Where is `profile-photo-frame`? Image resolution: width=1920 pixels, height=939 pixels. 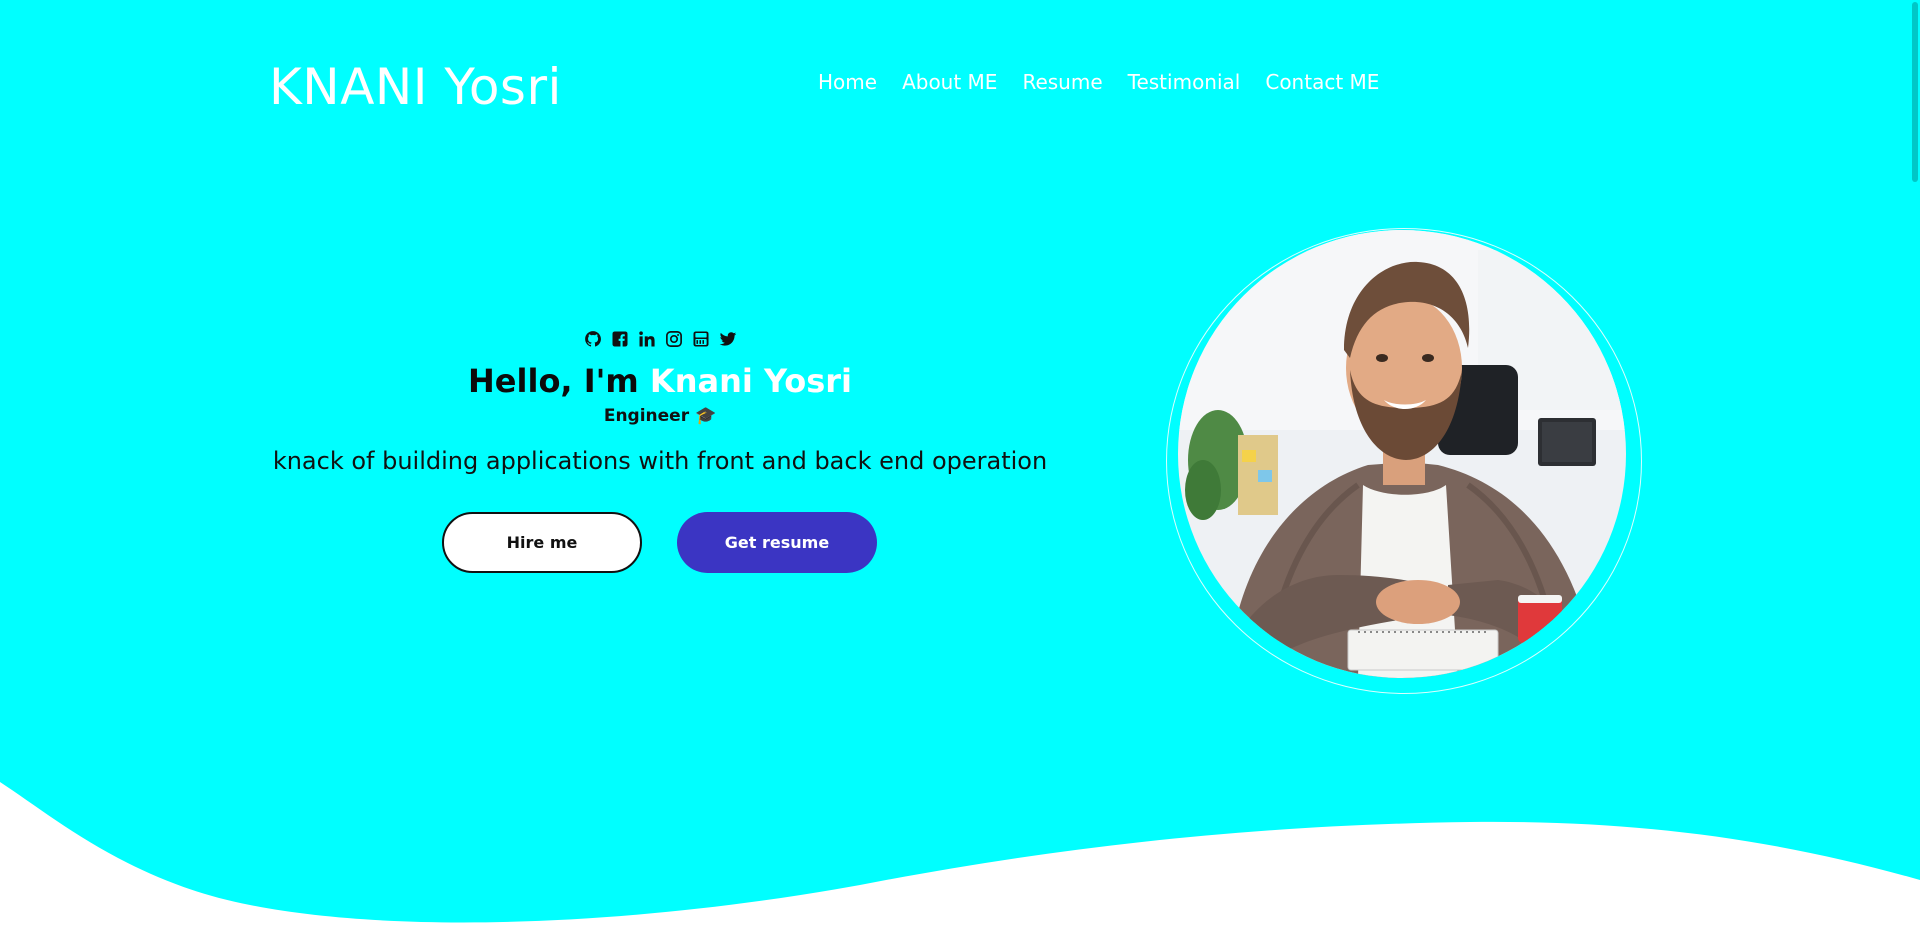
profile-photo-frame is located at coordinates (1404, 461).